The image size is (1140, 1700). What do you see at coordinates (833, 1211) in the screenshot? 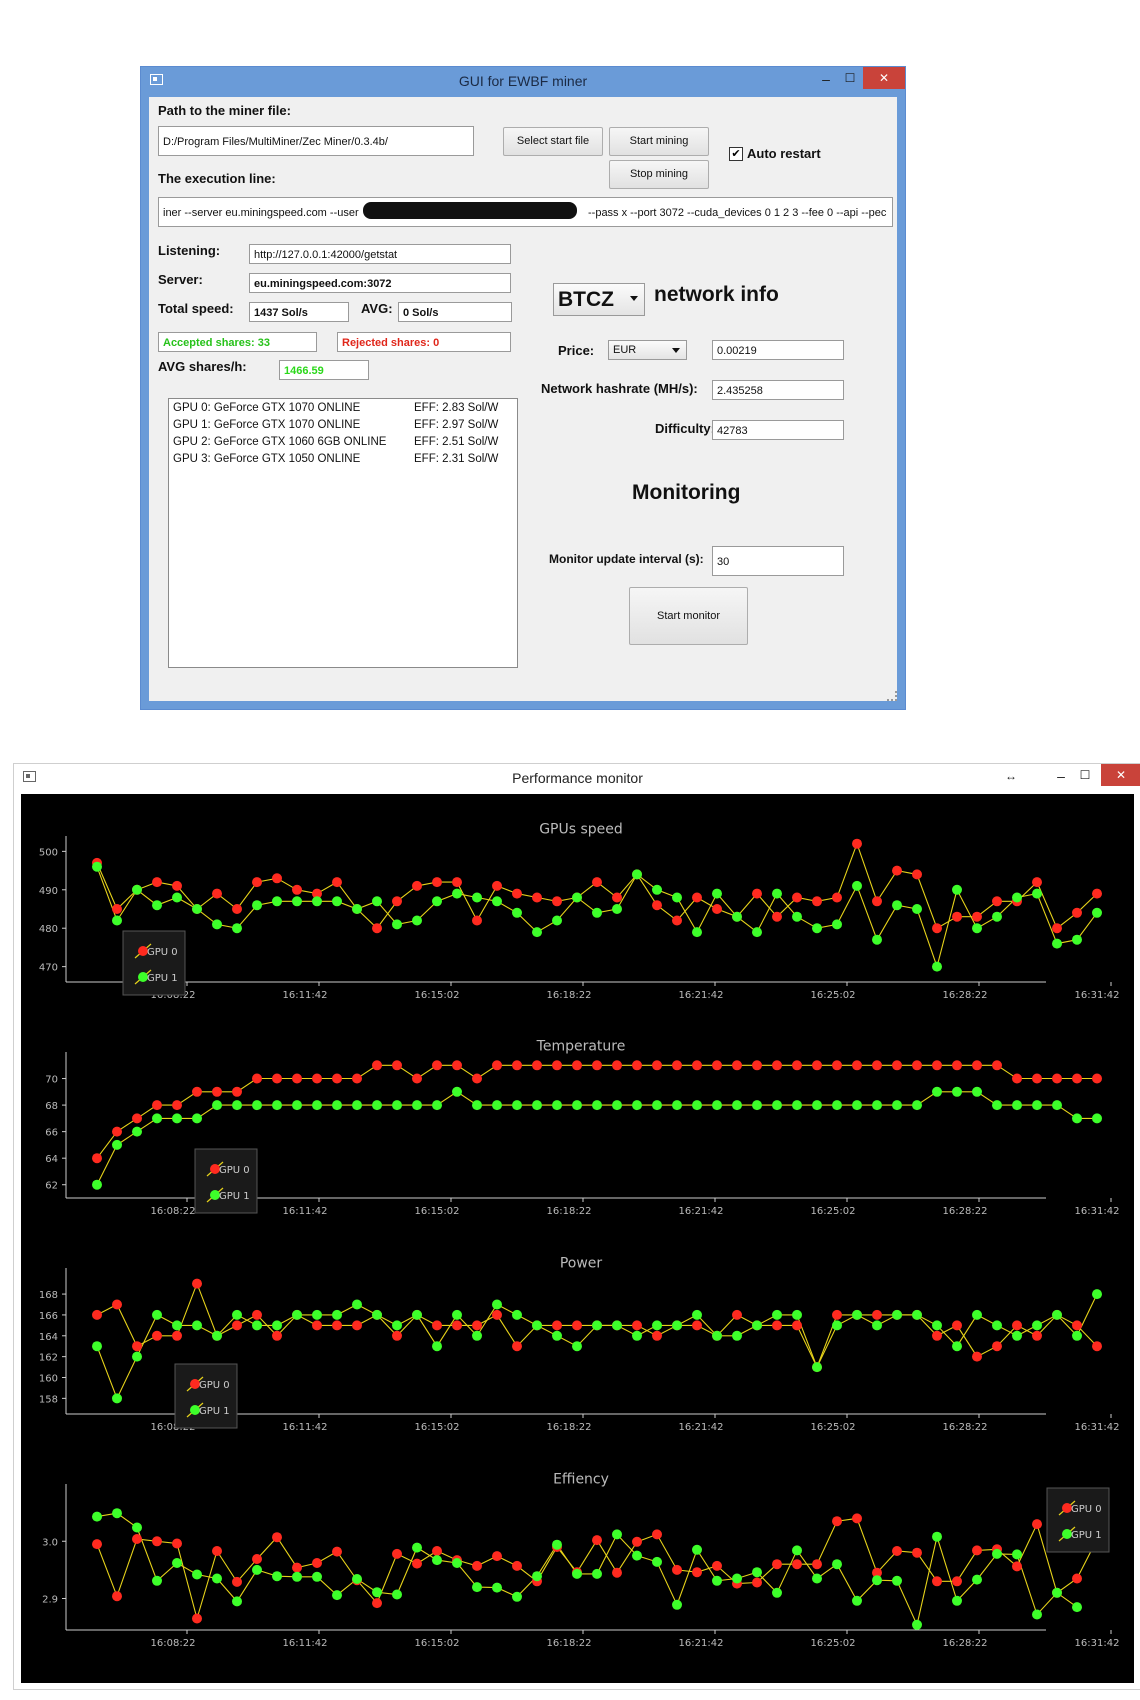
I see `x-tick-label: 16:25:02` at bounding box center [833, 1211].